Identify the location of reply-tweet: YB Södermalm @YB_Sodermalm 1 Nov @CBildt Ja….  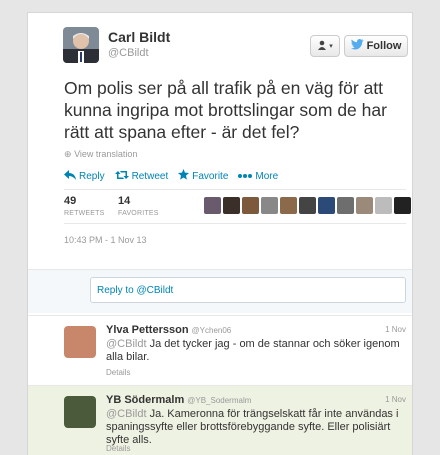
(220, 420).